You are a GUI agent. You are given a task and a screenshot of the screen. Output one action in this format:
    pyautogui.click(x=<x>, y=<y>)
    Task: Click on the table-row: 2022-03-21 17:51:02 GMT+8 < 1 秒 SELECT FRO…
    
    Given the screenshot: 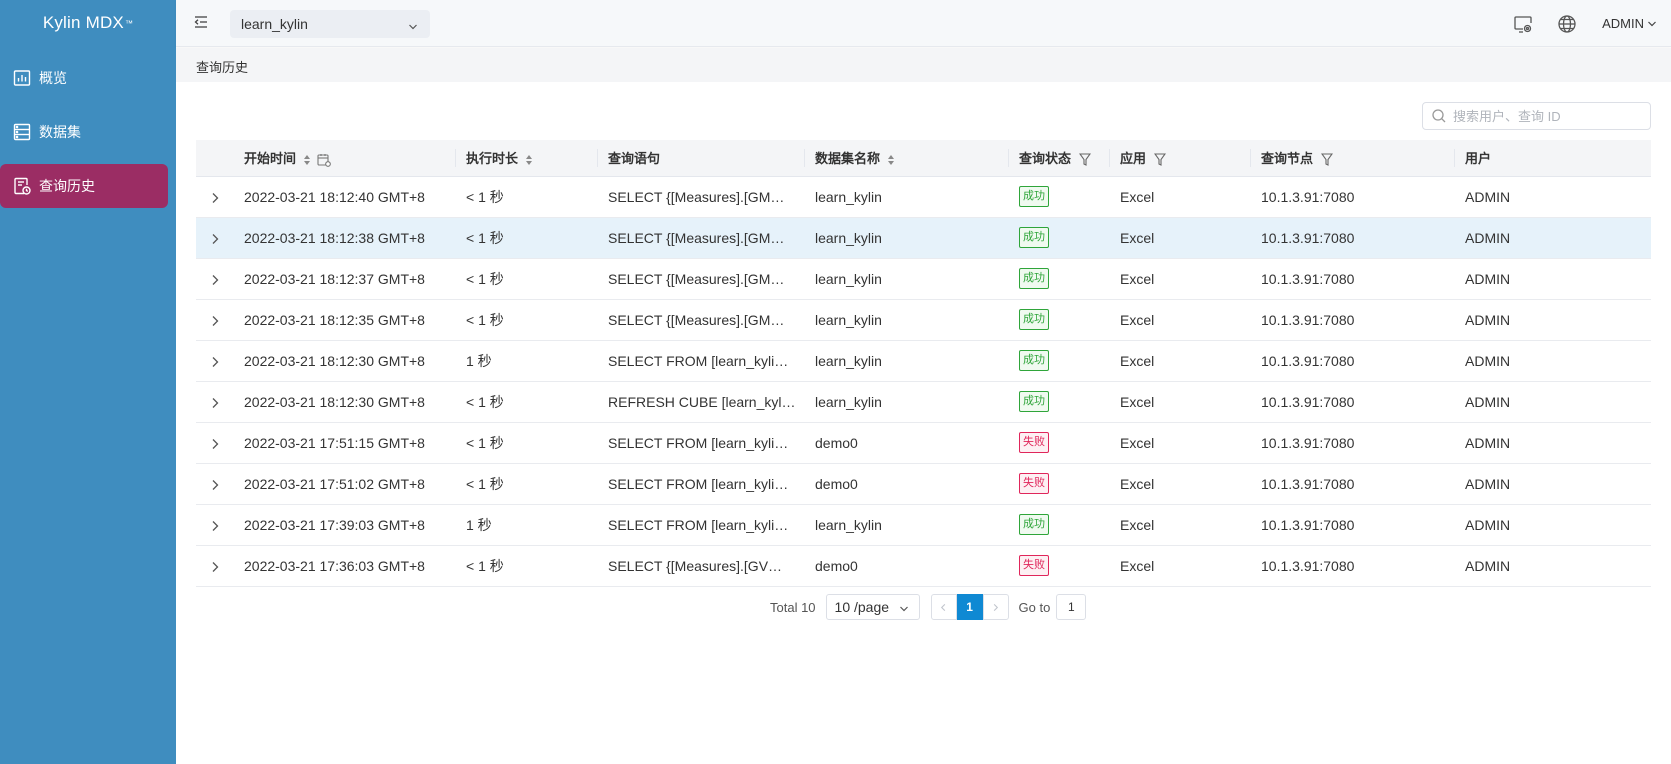 What is the action you would take?
    pyautogui.click(x=923, y=484)
    